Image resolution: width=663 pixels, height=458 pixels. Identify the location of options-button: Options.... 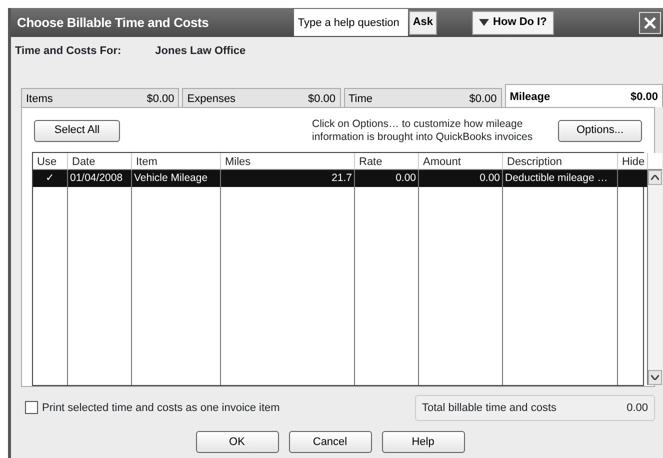
(600, 131).